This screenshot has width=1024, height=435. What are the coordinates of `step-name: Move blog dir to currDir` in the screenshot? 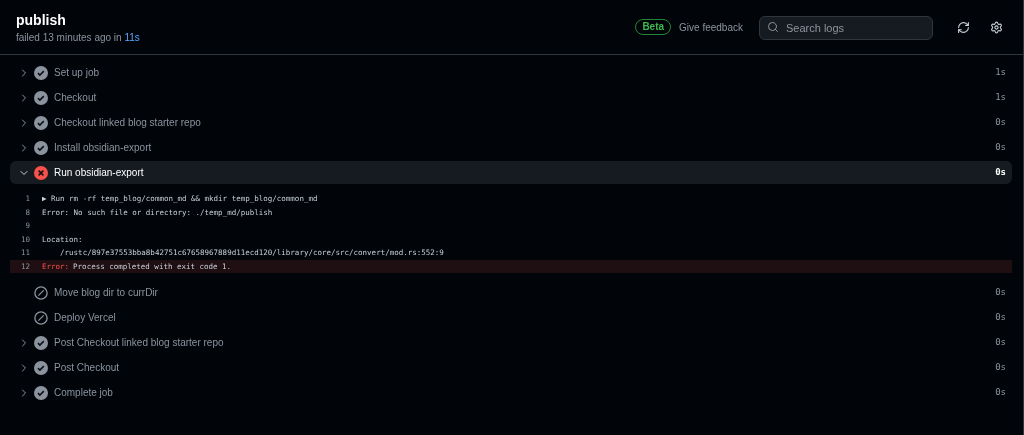 It's located at (106, 293).